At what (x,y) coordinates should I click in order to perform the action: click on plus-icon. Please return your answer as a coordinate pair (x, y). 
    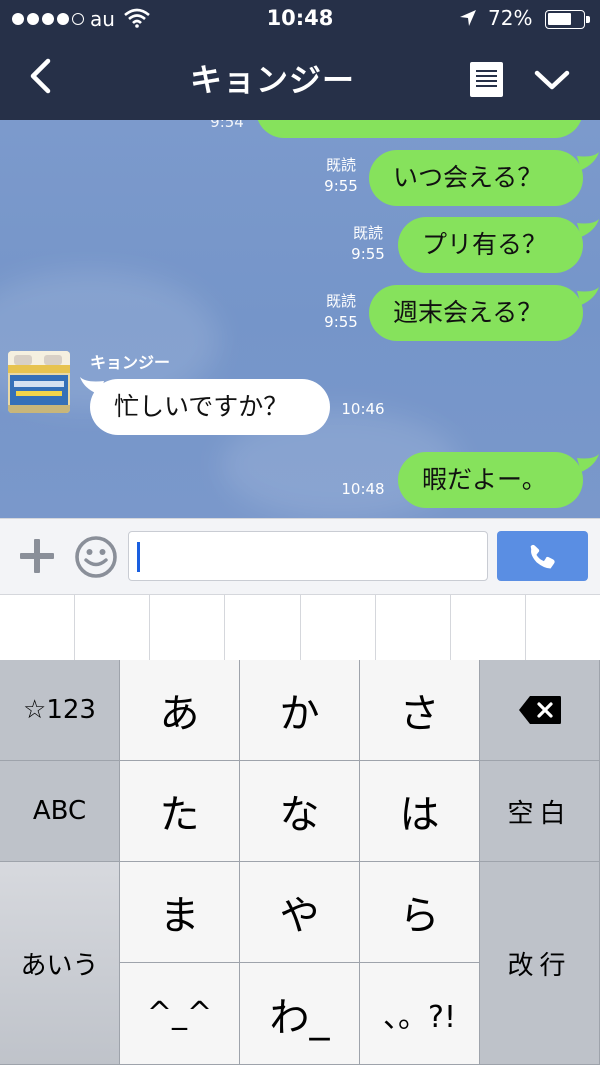
    Looking at the image, I should click on (37, 556).